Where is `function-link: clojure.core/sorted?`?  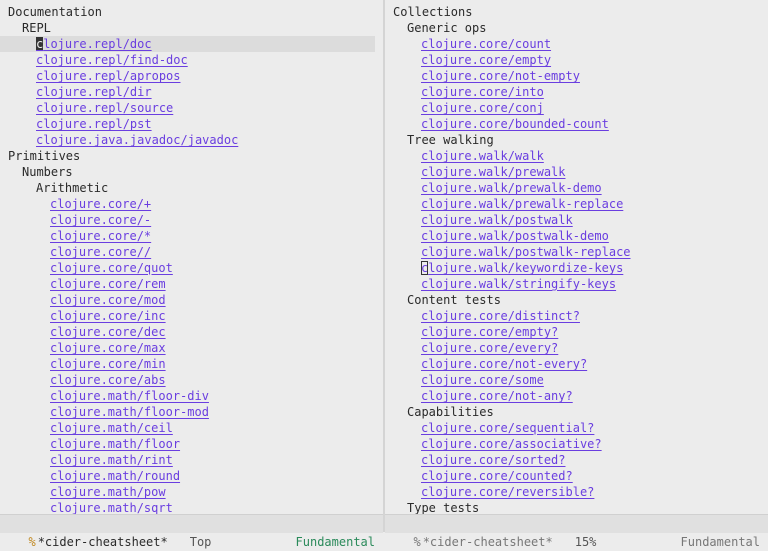
function-link: clojure.core/sorted? is located at coordinates (493, 460).